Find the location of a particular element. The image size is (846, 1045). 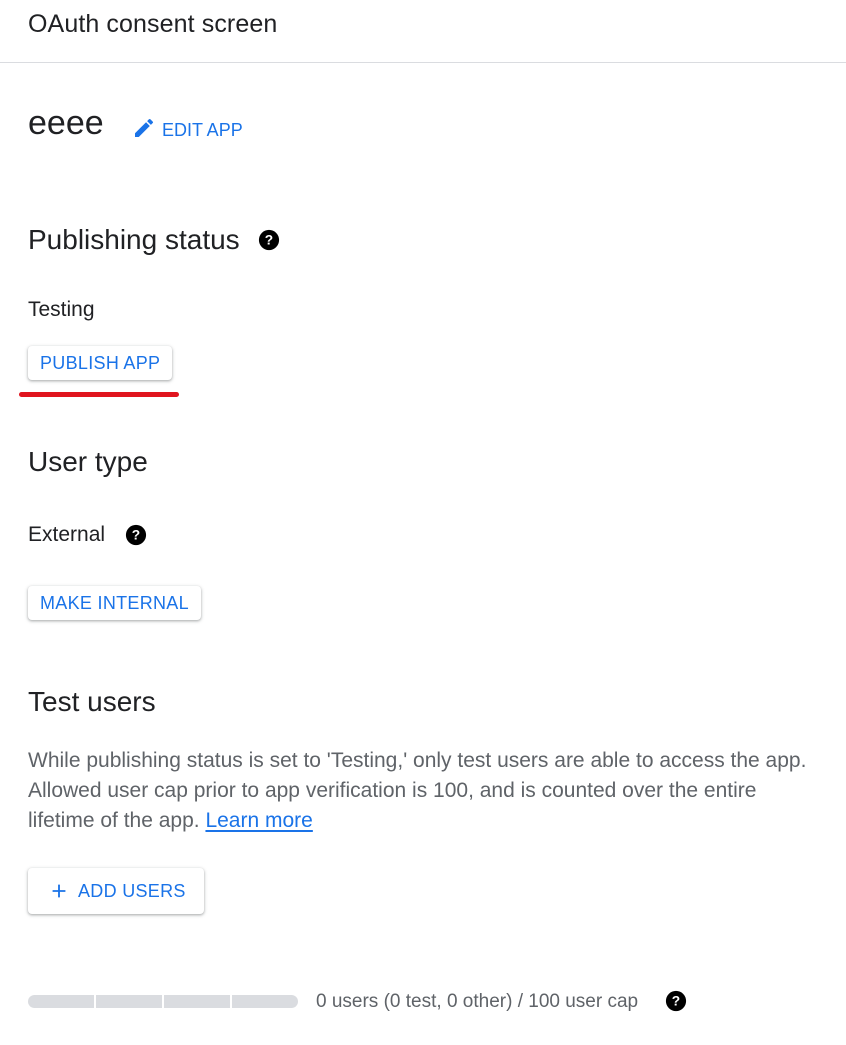

publishing-status-heading: Publishing status ? is located at coordinates (154, 240).